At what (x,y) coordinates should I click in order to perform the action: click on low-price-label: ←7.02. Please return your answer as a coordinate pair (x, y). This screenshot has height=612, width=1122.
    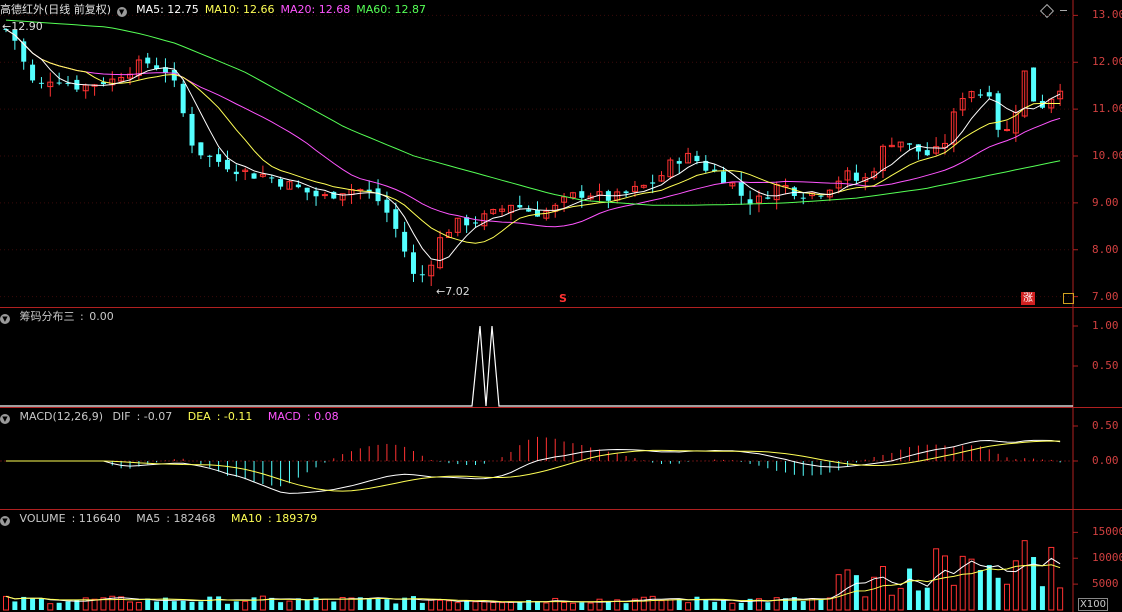
    Looking at the image, I should click on (453, 291).